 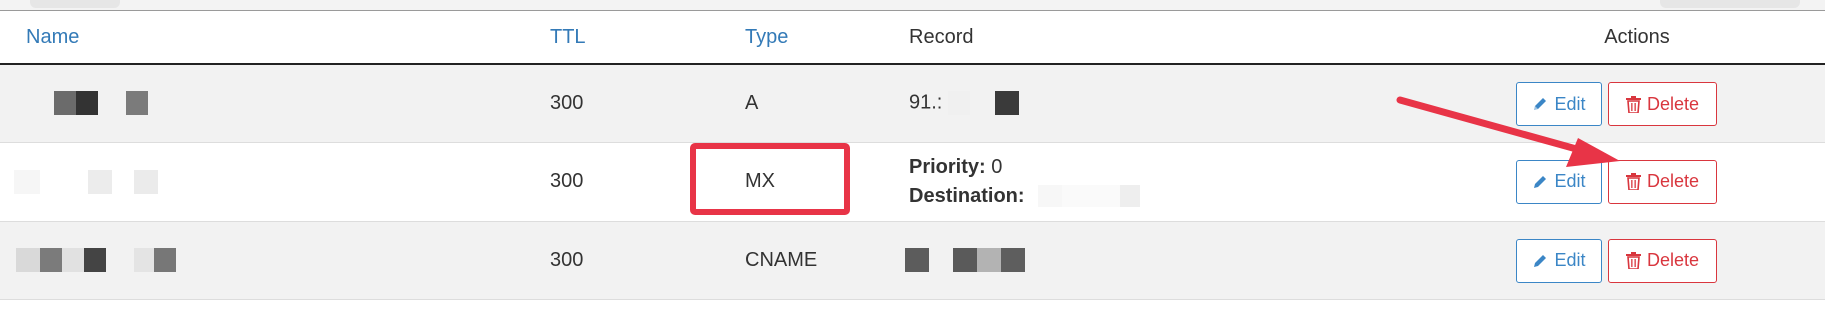 I want to click on record-cell: Priority: 0 Destination:, so click(x=1179, y=181).